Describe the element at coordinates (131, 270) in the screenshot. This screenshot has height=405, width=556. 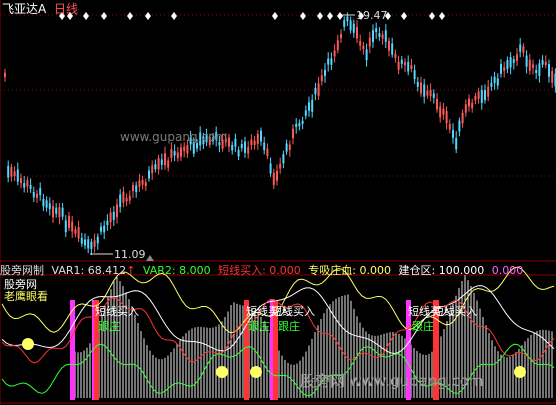
I see `var1-arrow-icon: ↑` at that location.